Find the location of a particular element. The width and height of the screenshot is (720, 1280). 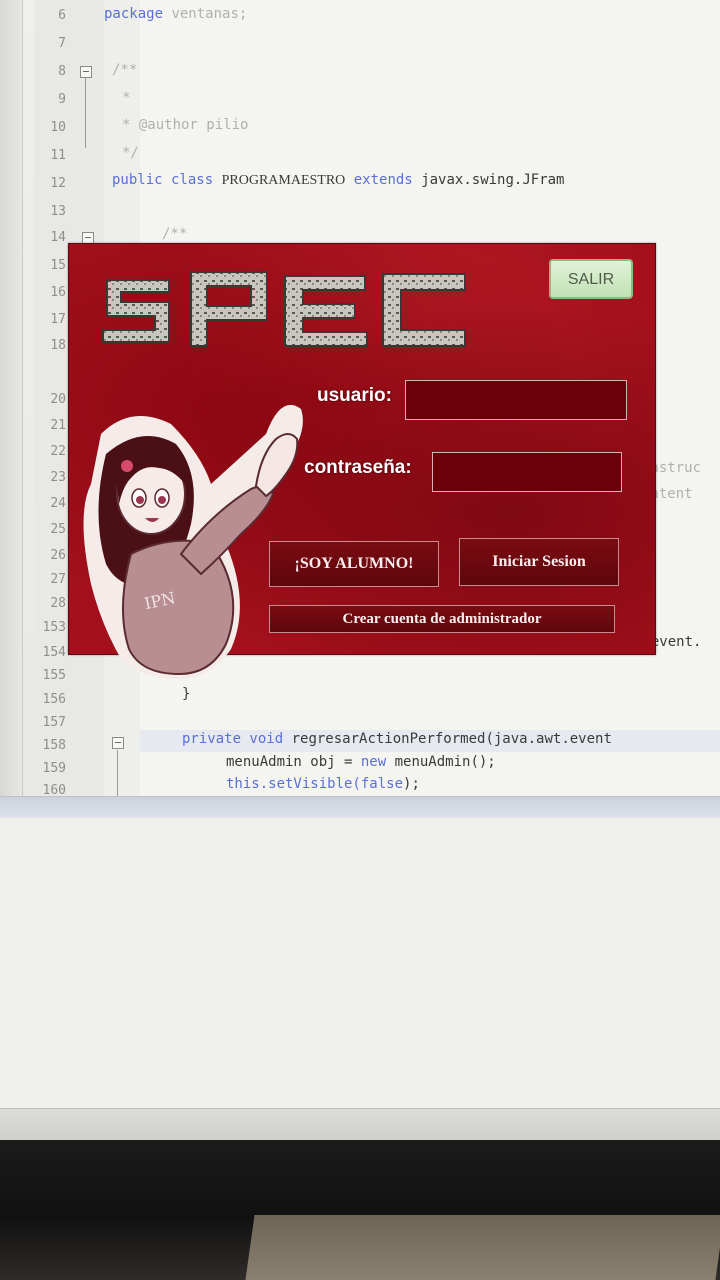

ide-left-strip is located at coordinates (11, 400).